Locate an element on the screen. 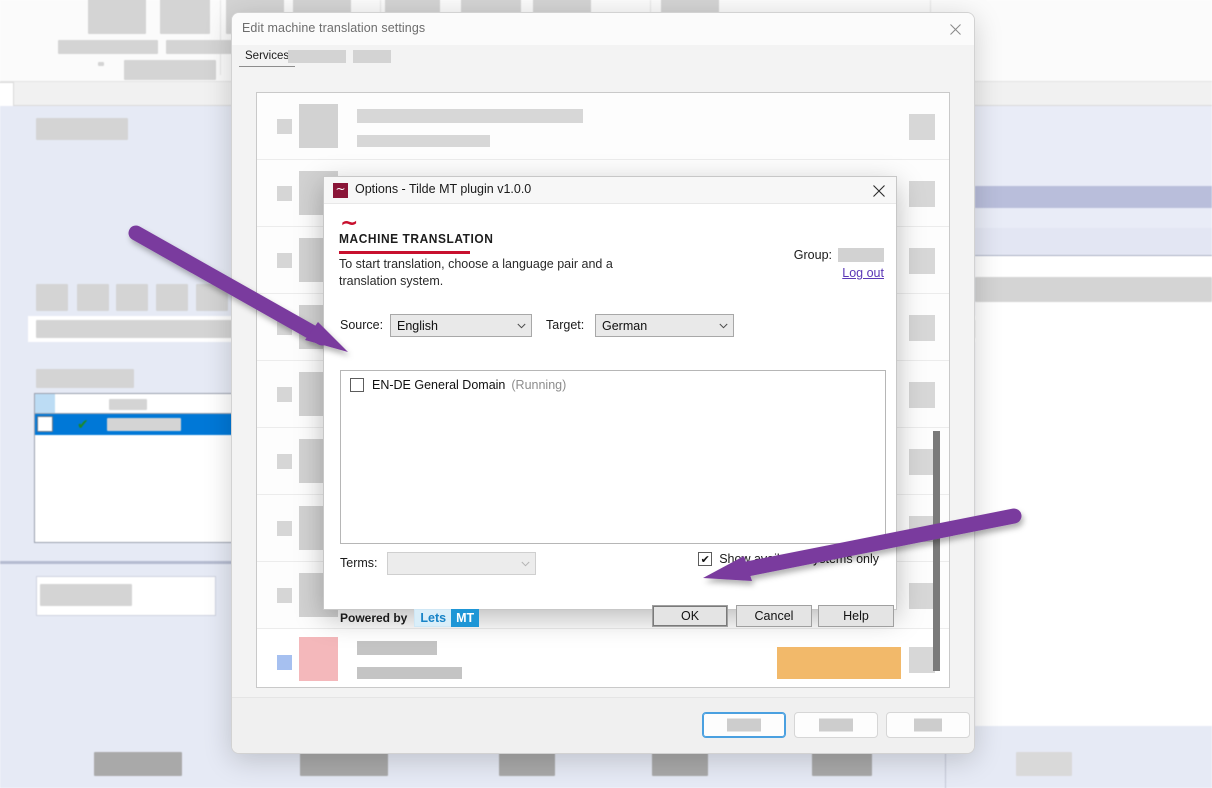  show-available-checkbox: ✔ is located at coordinates (705, 559).